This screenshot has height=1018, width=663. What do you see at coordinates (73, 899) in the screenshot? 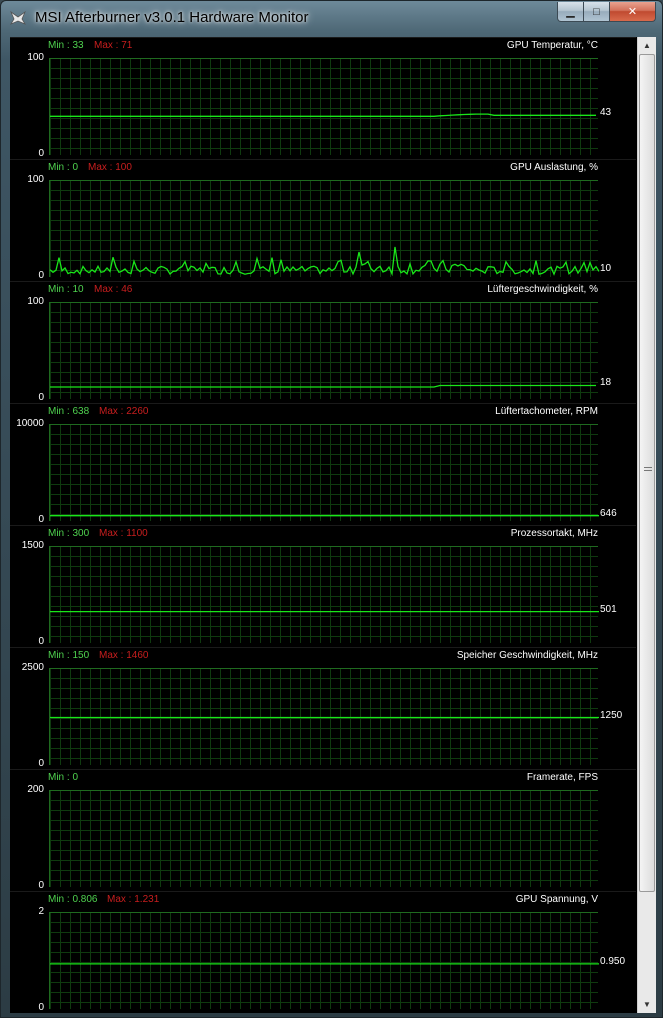
I see `graph-min-label: Min : 0.806` at bounding box center [73, 899].